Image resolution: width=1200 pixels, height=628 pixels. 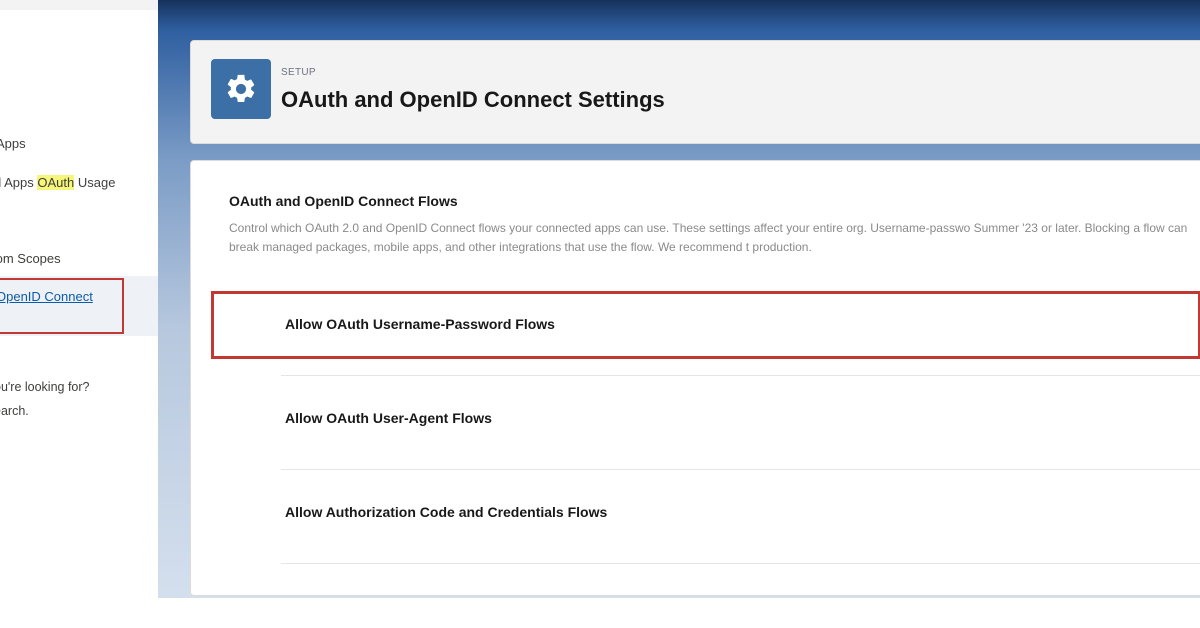 I want to click on page-eyebrow: SETUP, so click(x=298, y=72).